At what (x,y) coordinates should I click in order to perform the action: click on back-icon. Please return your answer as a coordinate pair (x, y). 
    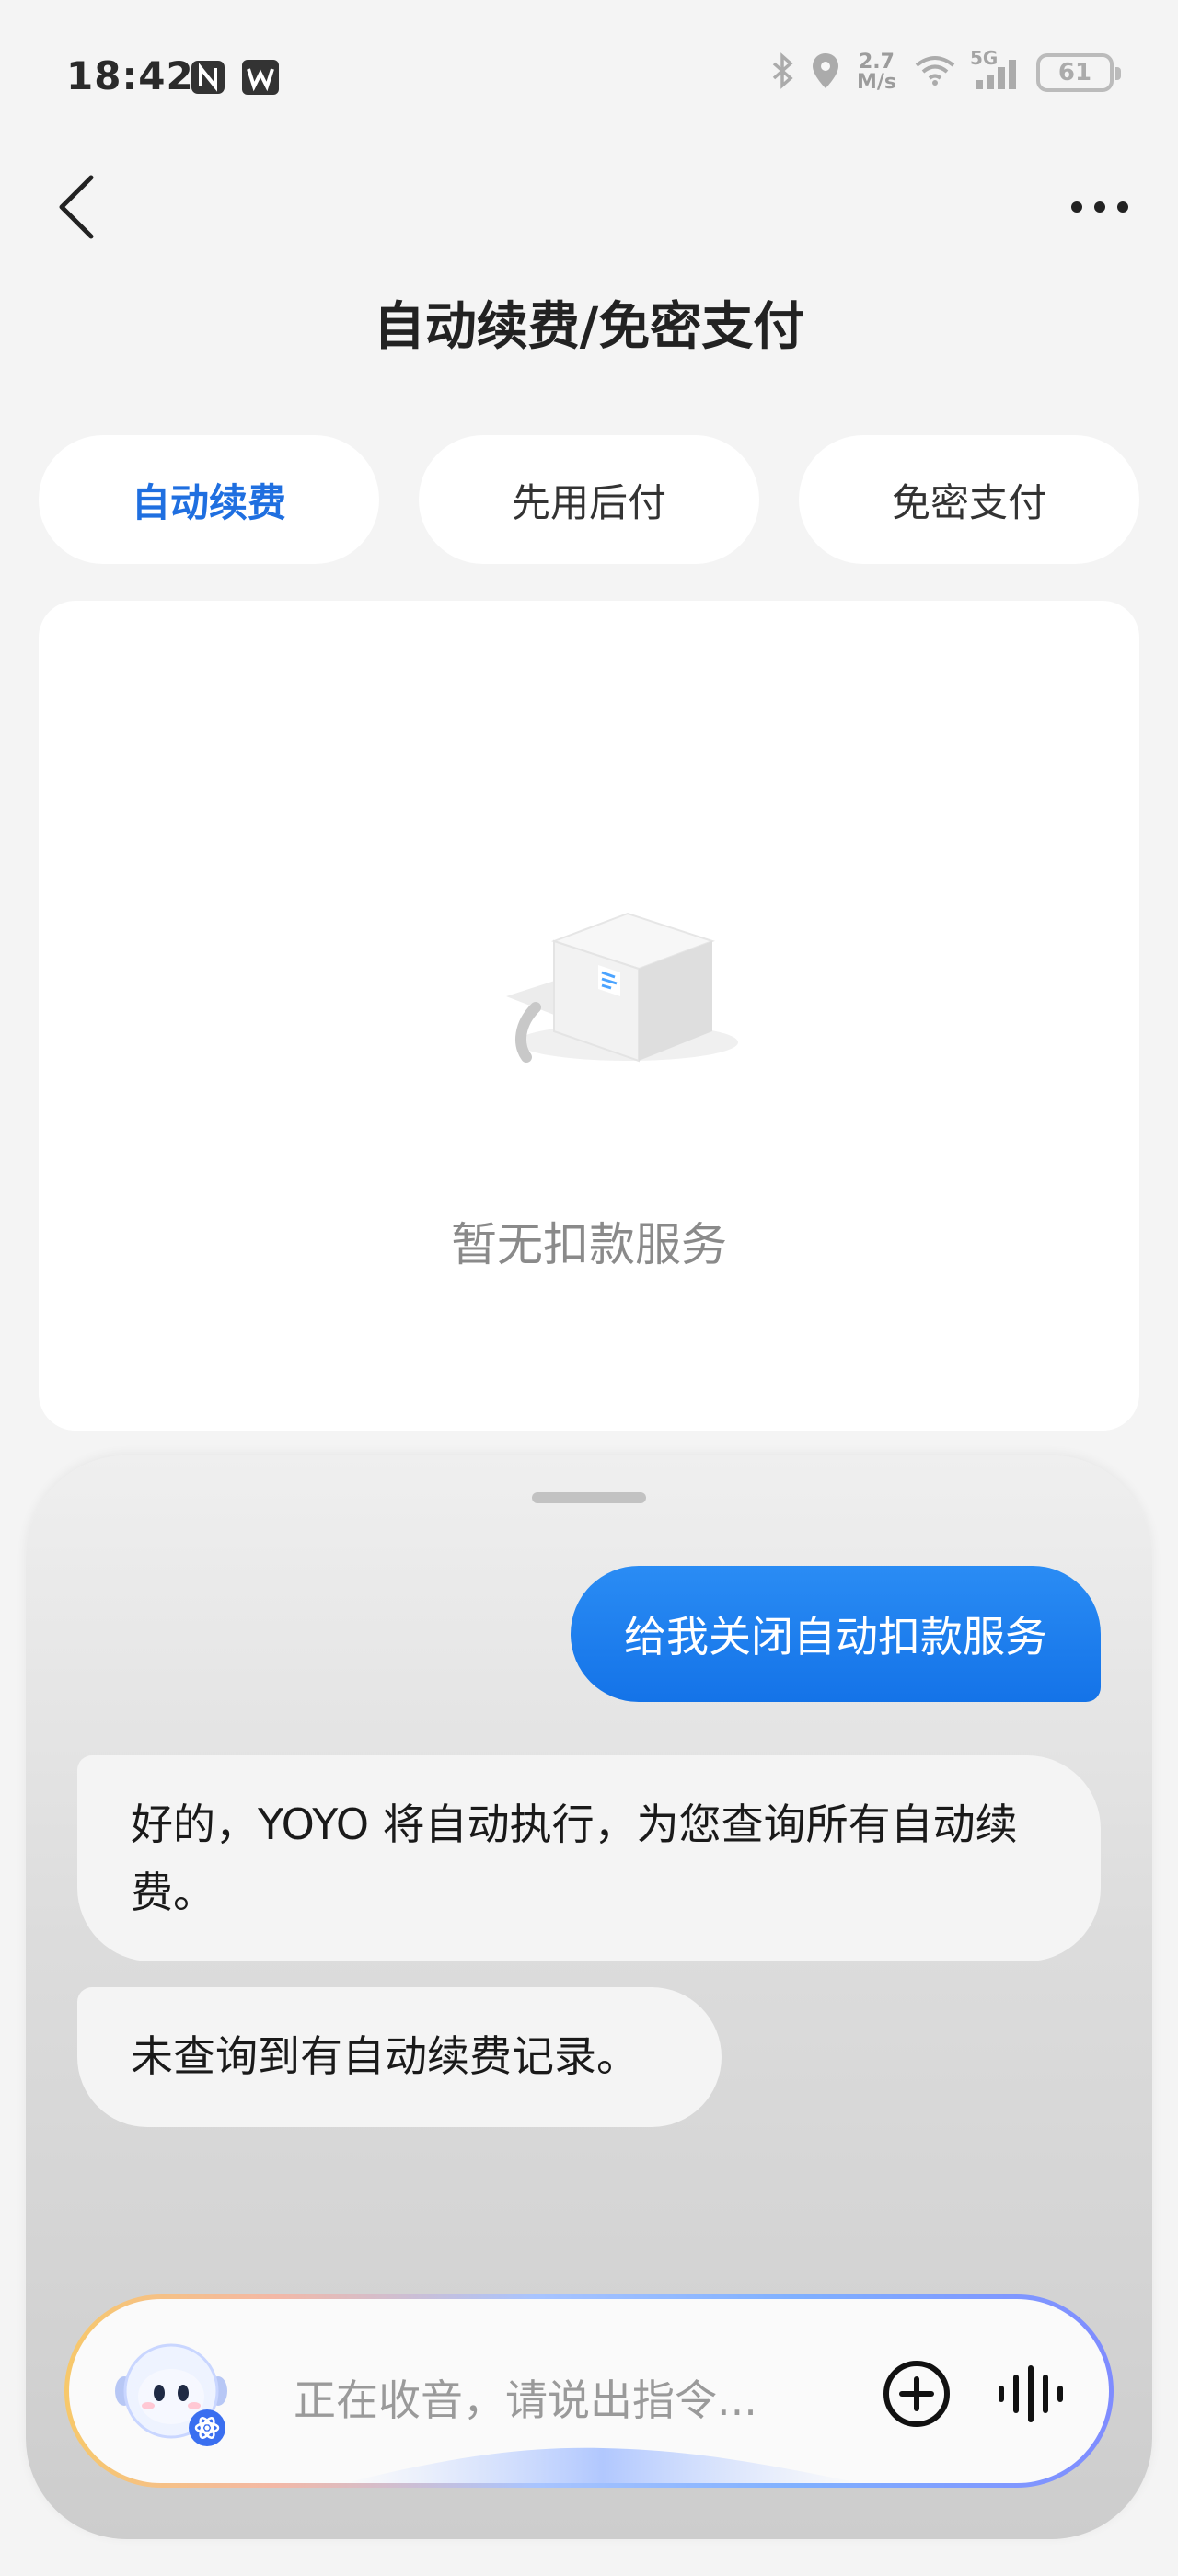
    Looking at the image, I should click on (77, 207).